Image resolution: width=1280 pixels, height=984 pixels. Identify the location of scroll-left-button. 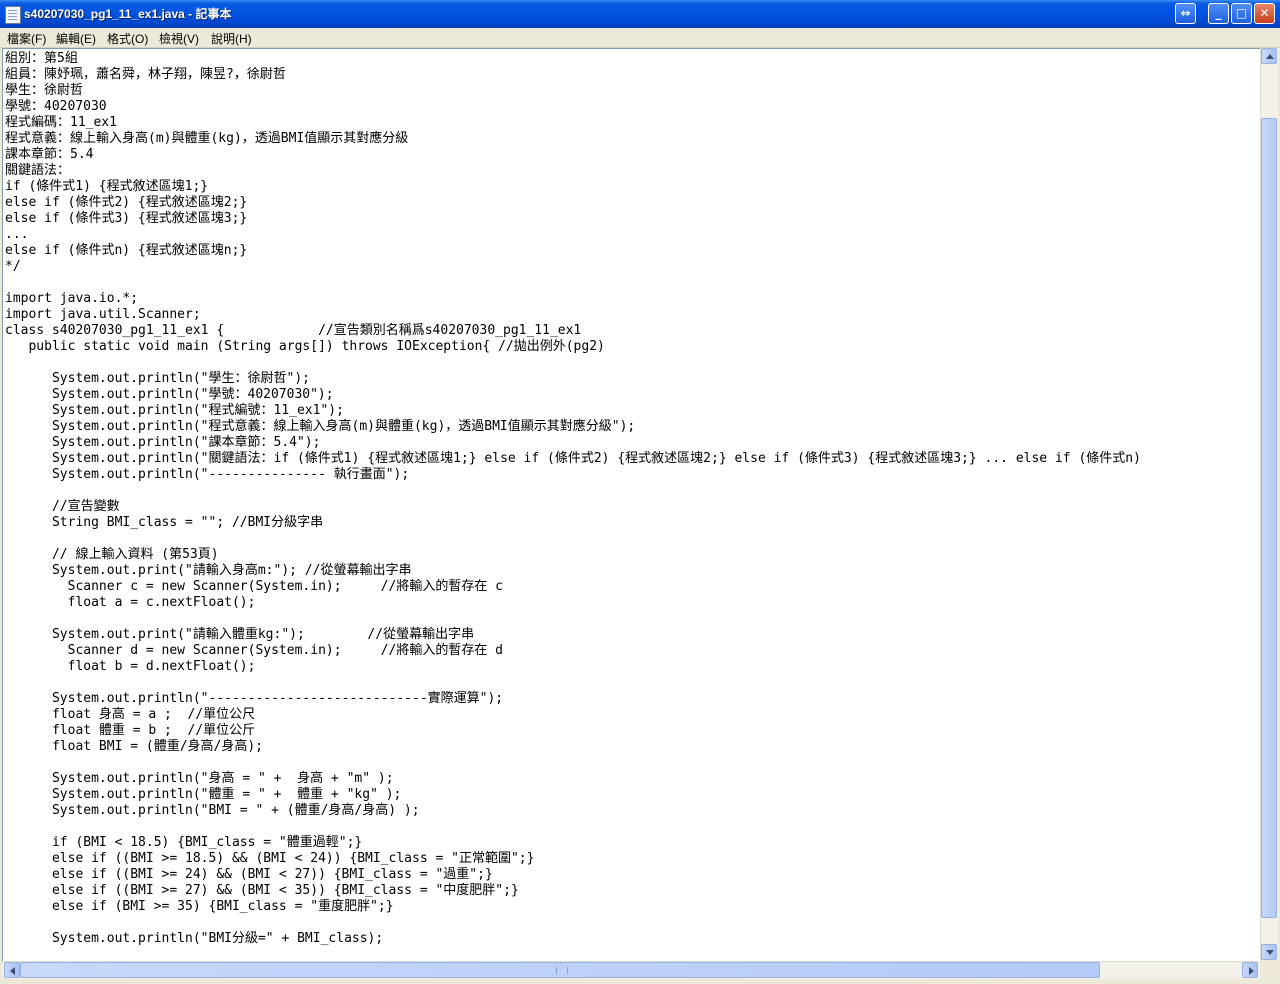
(12, 970).